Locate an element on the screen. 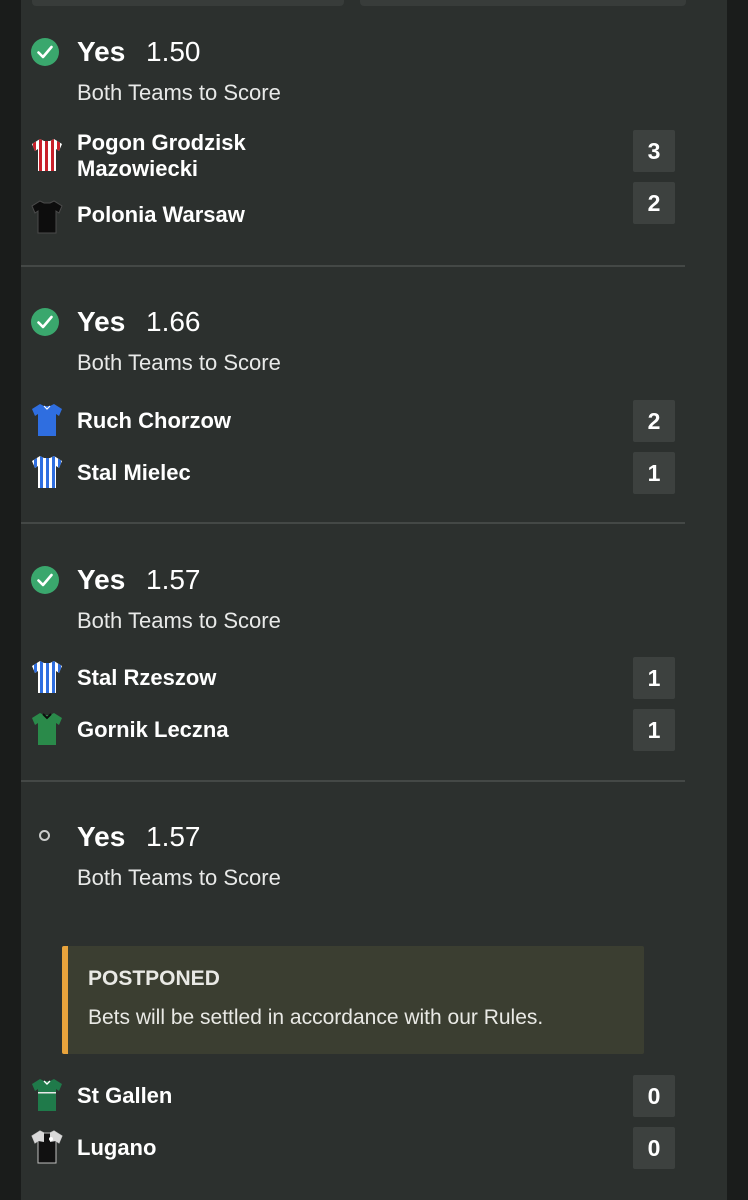 This screenshot has height=1200, width=748. red-white-stripes-shirt-icon is located at coordinates (47, 155).